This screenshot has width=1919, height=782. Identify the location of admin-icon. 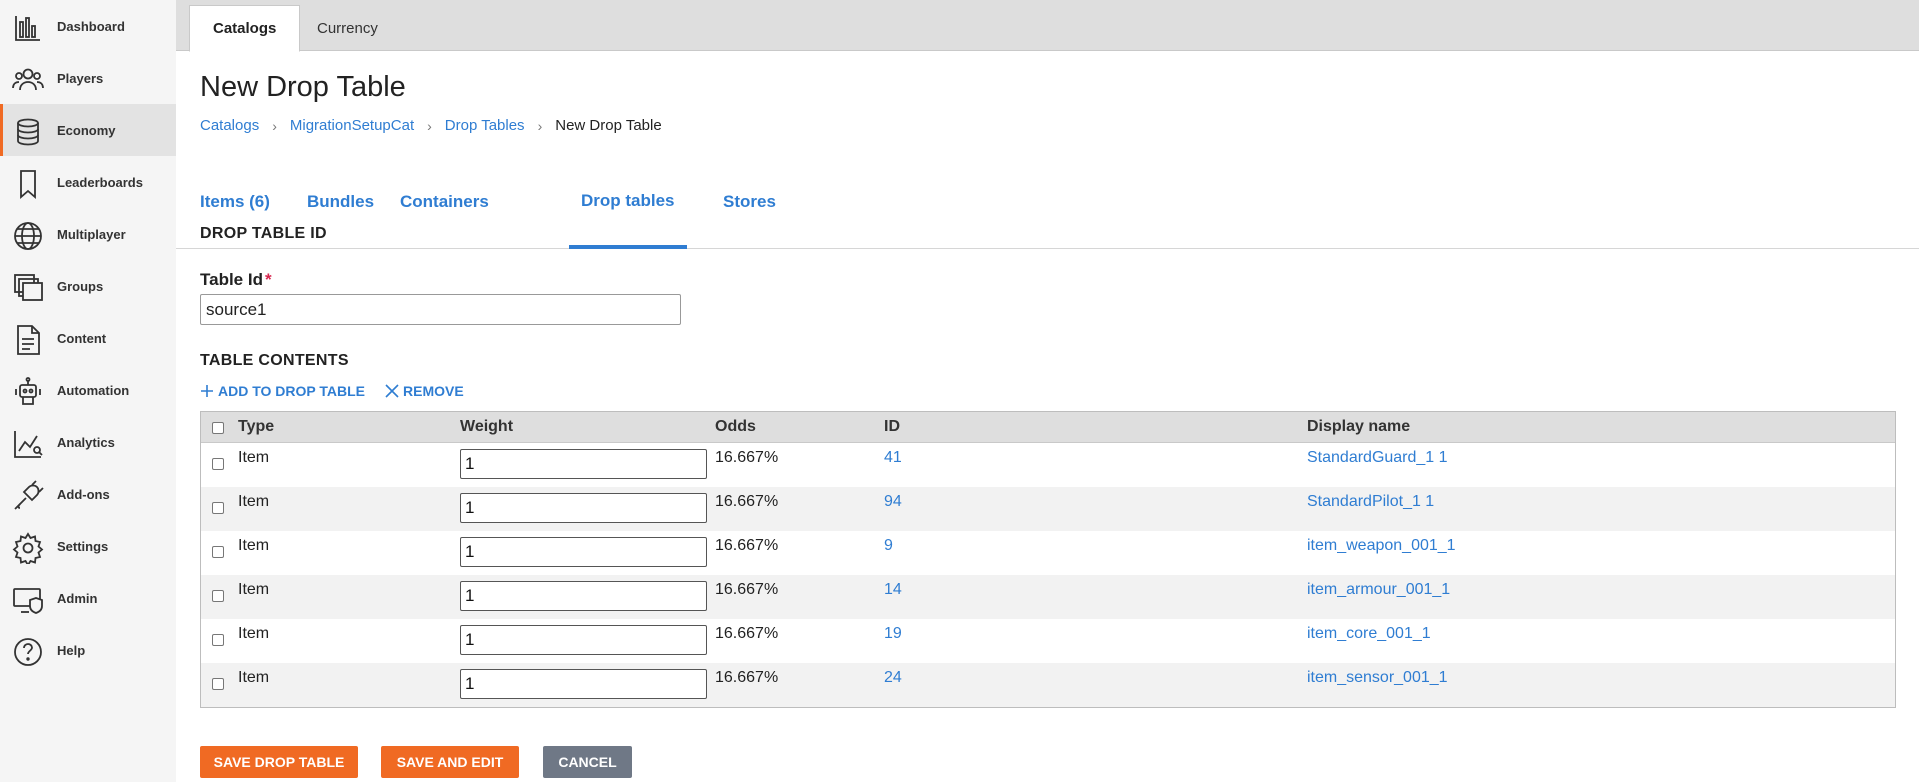
(28, 600).